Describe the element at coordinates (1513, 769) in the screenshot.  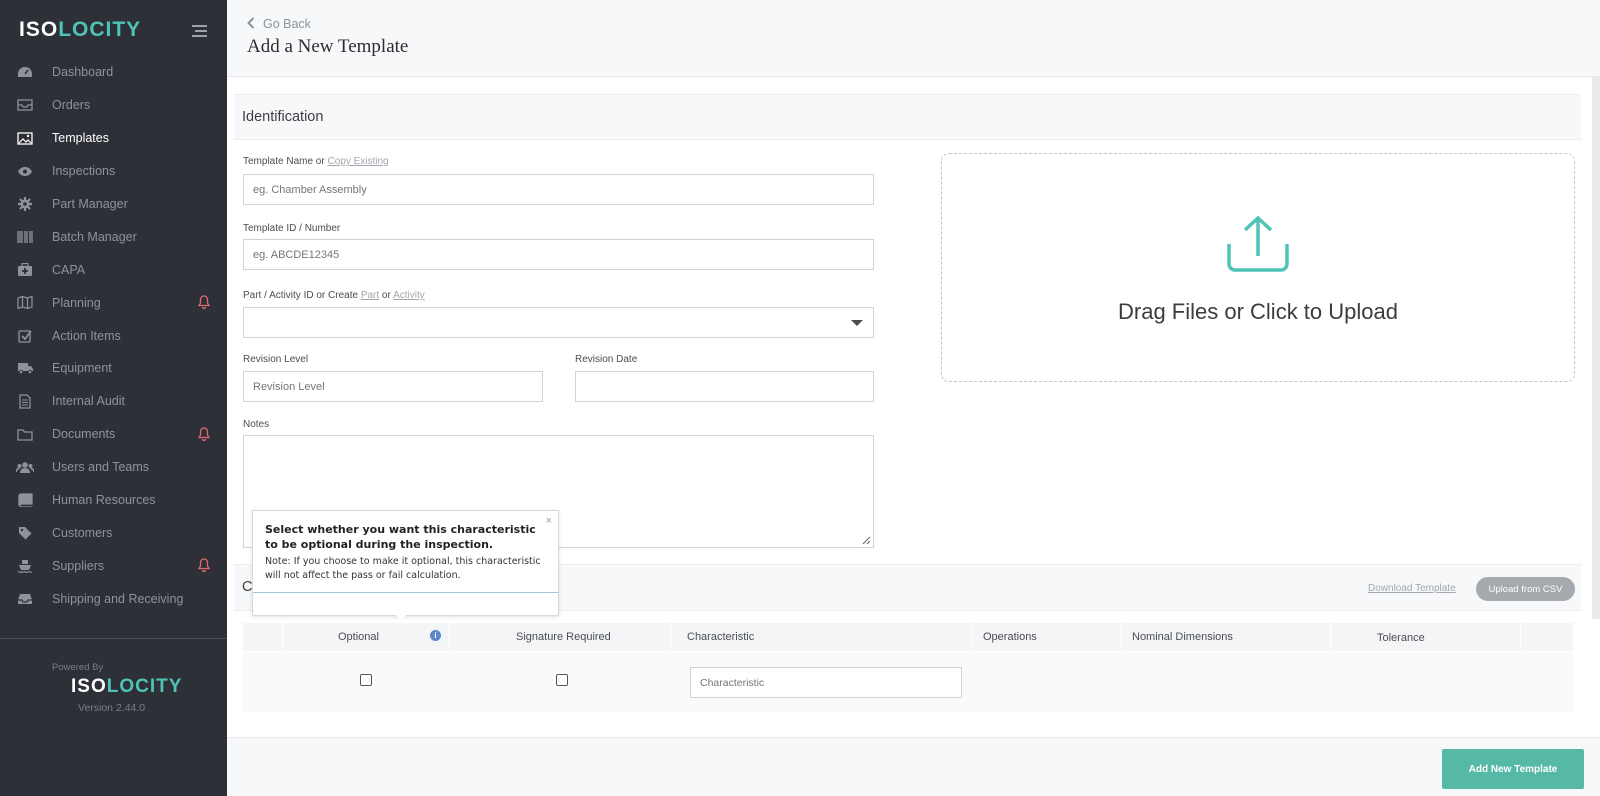
I see `add-new-template-button: Add New Template` at that location.